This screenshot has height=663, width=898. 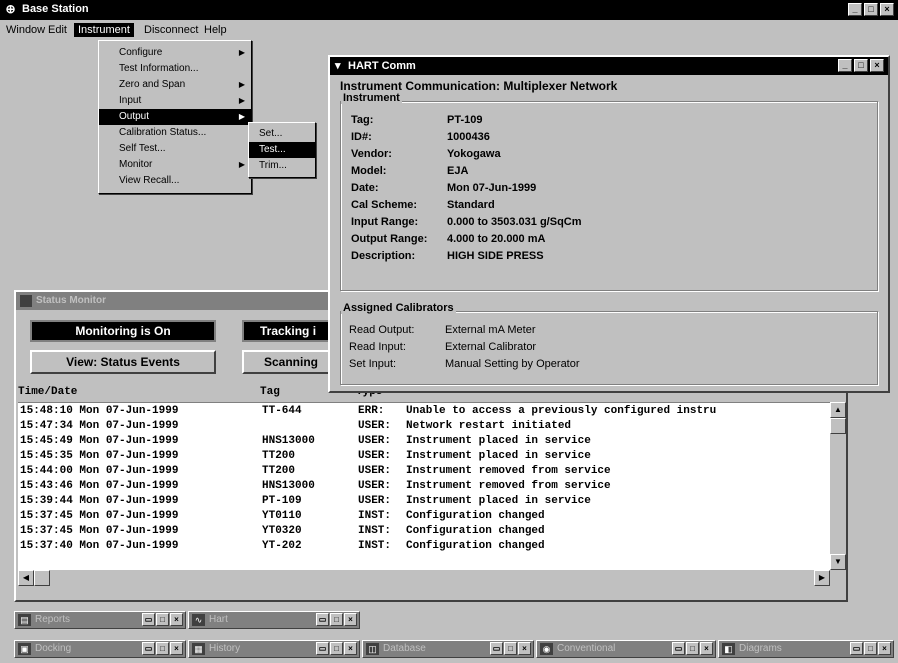 I want to click on conventional-icon: ◉, so click(x=546, y=649).